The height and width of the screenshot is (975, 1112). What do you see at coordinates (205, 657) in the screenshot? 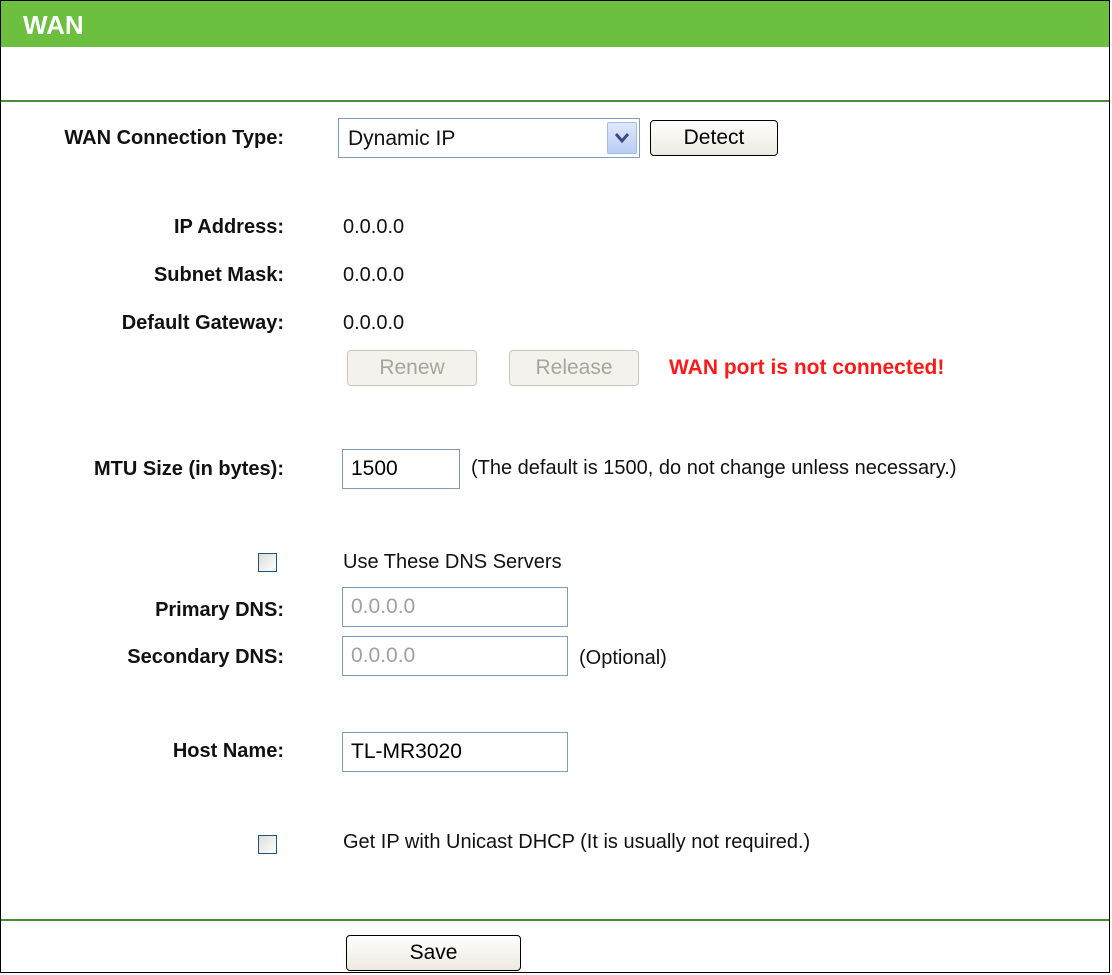
I see `secondary-dns-label: Secondary DNS:` at bounding box center [205, 657].